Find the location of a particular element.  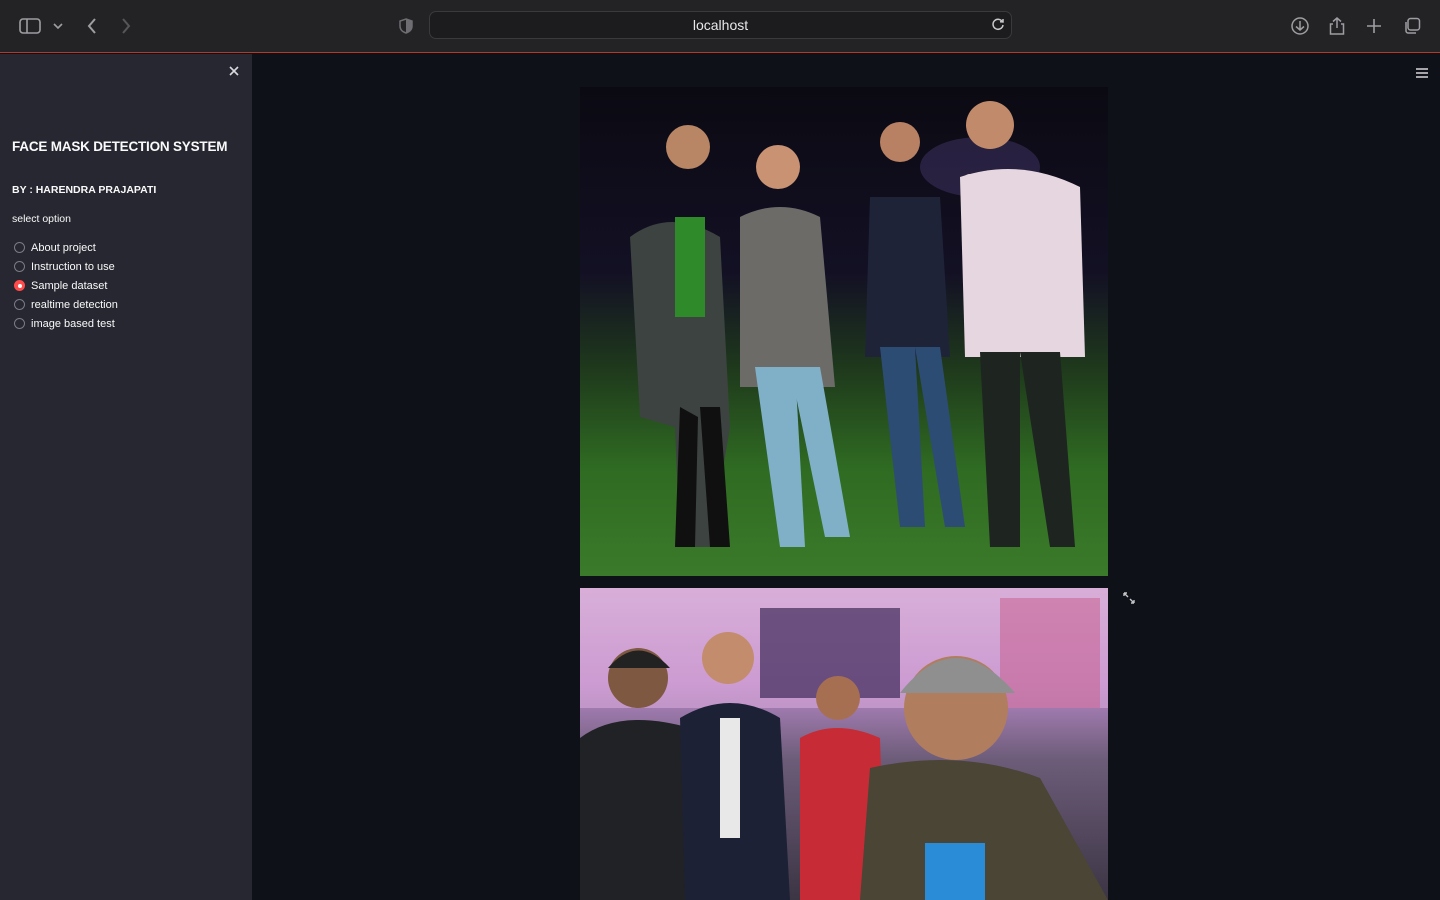

fullscreen-icon is located at coordinates (1129, 598).